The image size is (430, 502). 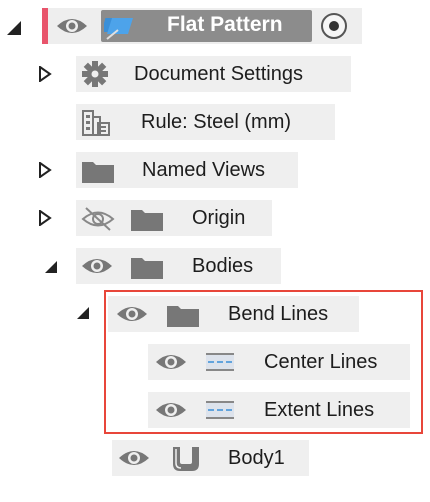 What do you see at coordinates (98, 219) in the screenshot?
I see `eye-hidden-icon` at bounding box center [98, 219].